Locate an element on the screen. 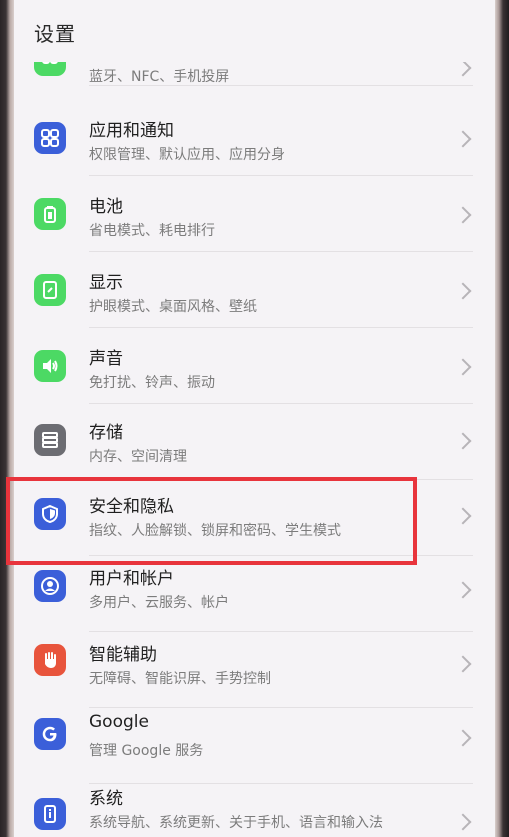 The image size is (509, 837). divider is located at coordinates (281, 85).